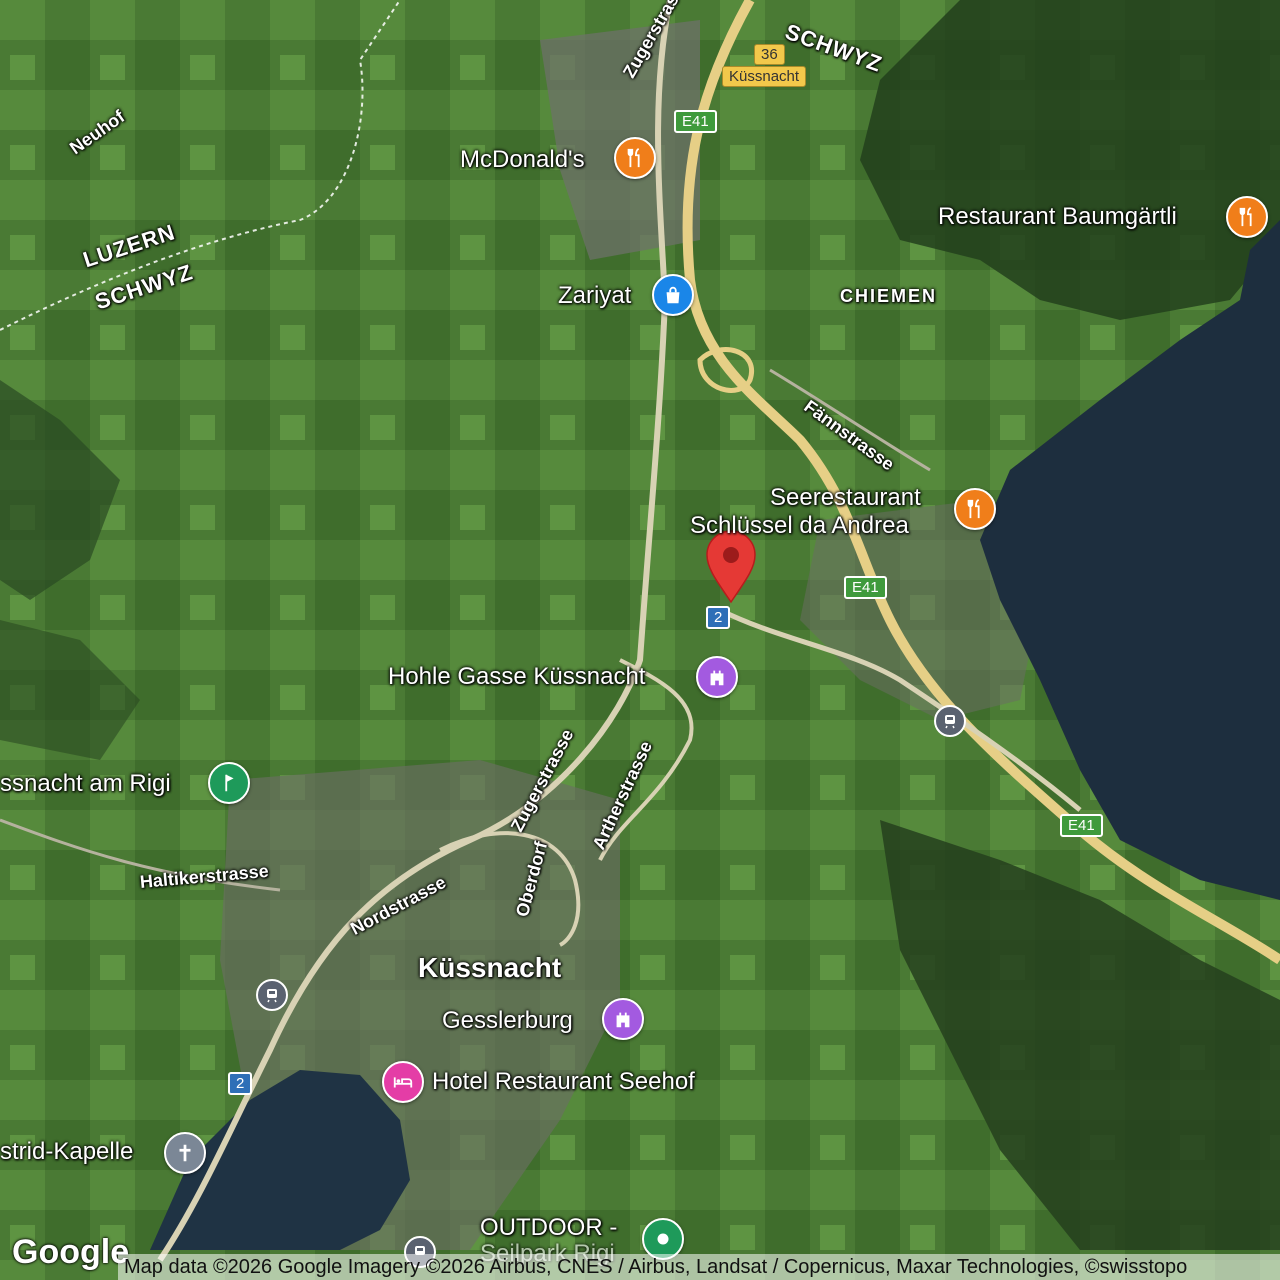  Describe the element at coordinates (769, 54) in the screenshot. I see `route-shield: 36` at that location.